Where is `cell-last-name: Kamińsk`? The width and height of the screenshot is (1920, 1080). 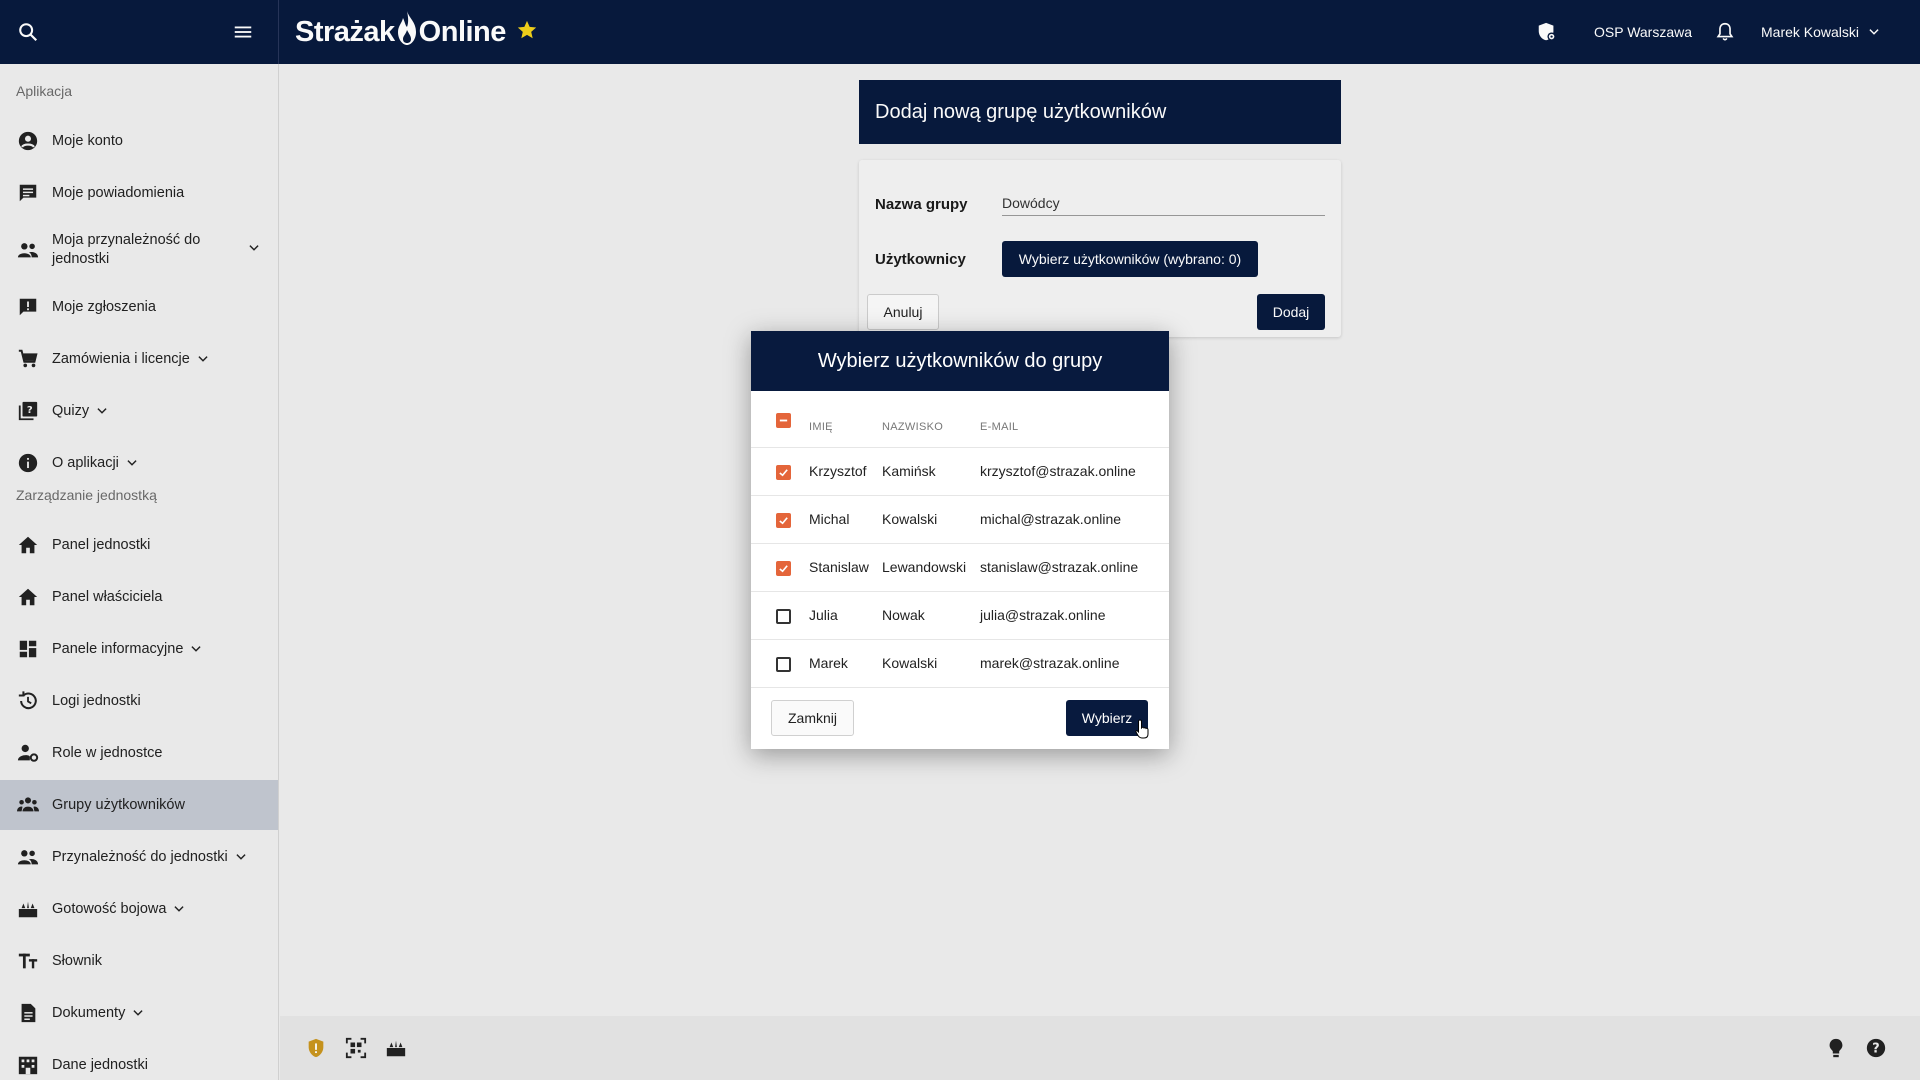
cell-last-name: Kamińsk is located at coordinates (909, 471).